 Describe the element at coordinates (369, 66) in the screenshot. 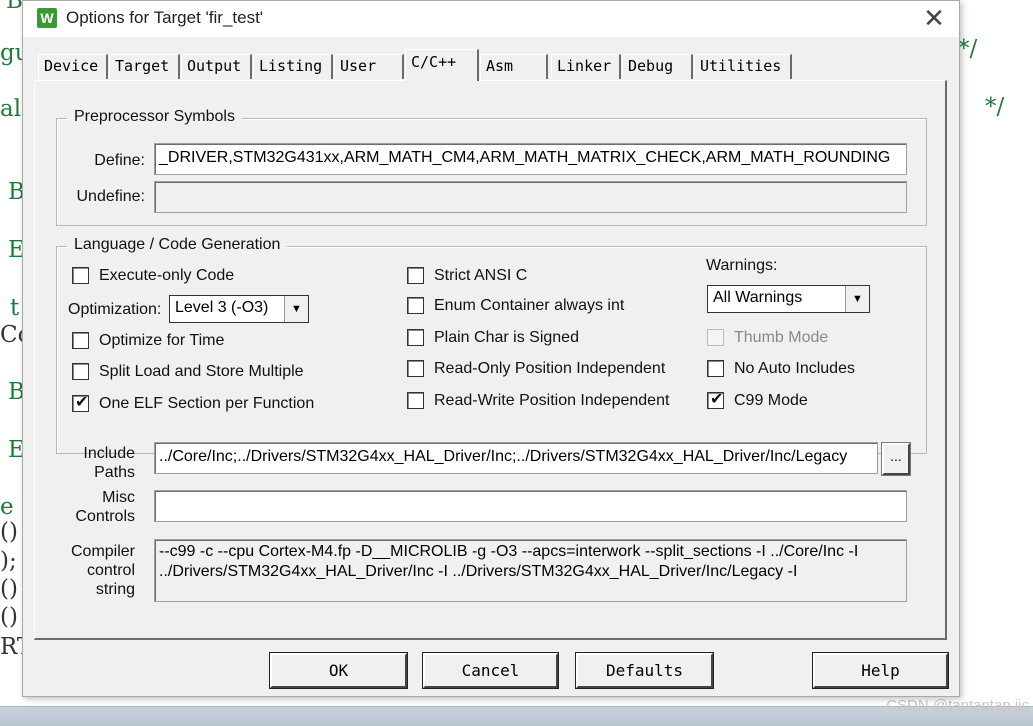

I see `tab-user: User` at that location.